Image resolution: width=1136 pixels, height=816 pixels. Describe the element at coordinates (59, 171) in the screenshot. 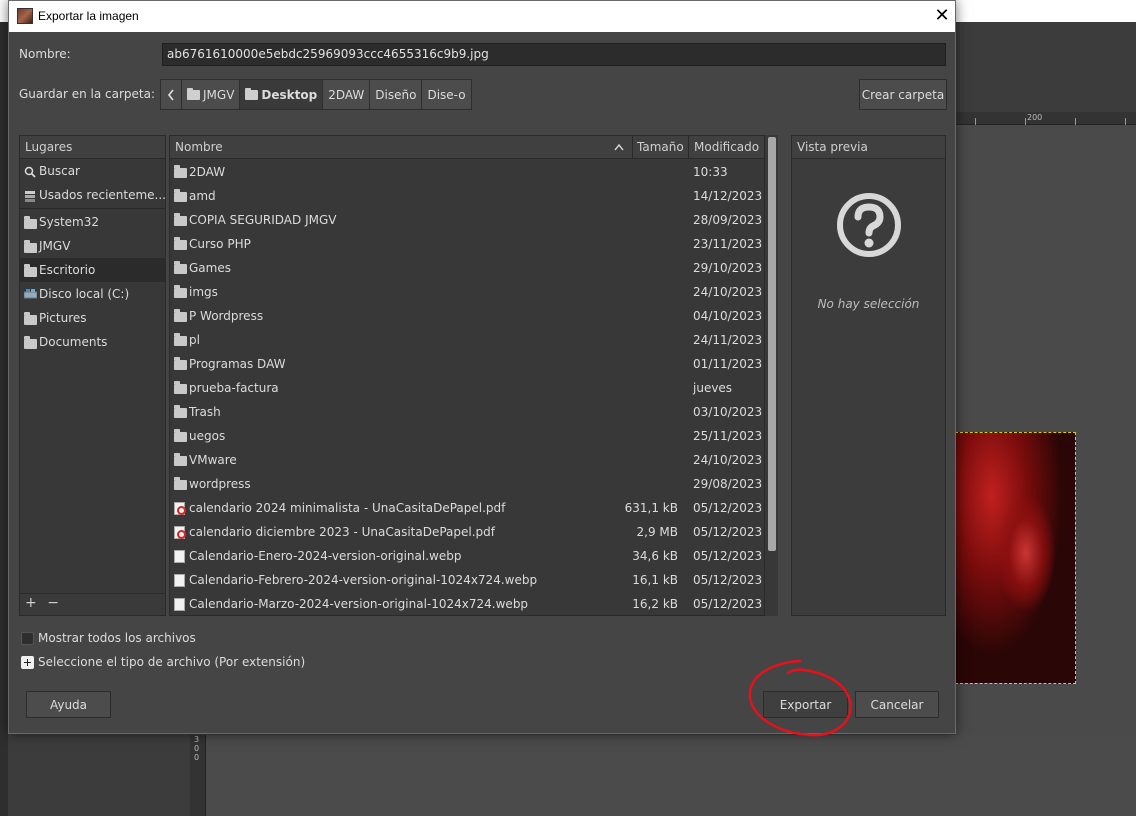

I see `place-label: Buscar` at that location.